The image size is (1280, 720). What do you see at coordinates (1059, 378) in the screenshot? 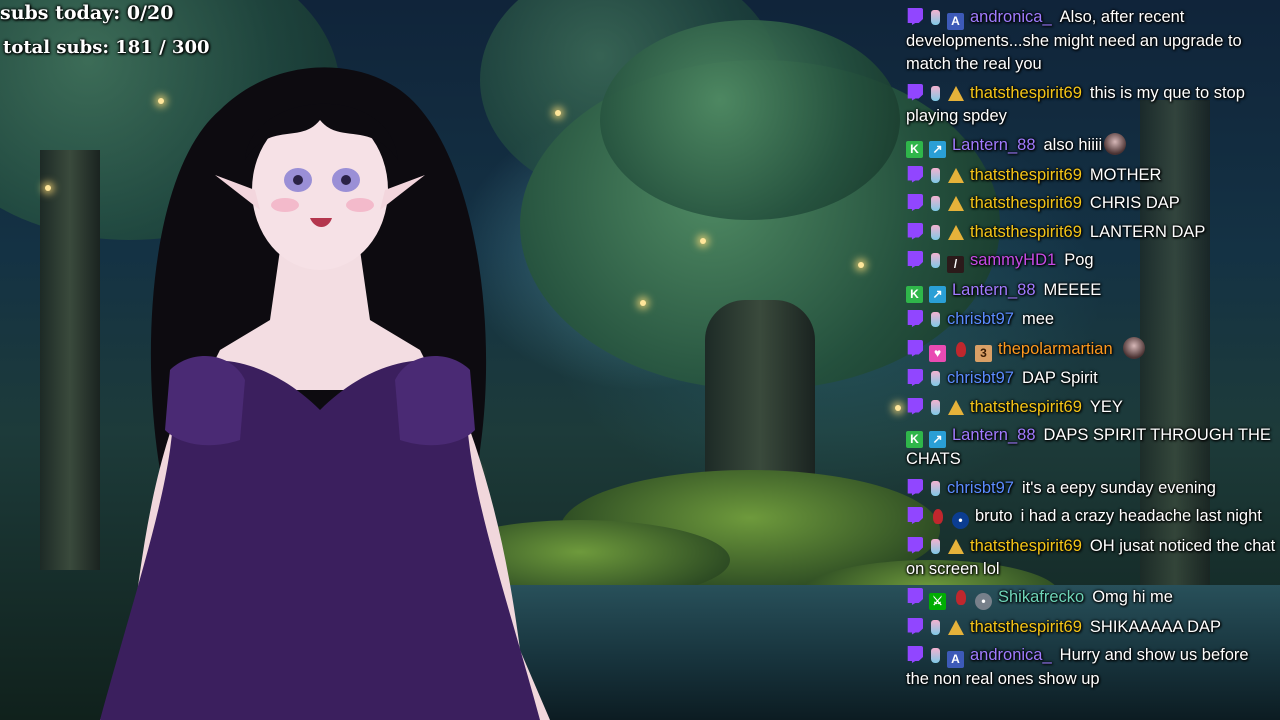
I see `chat-text: DAP Spirit` at bounding box center [1059, 378].